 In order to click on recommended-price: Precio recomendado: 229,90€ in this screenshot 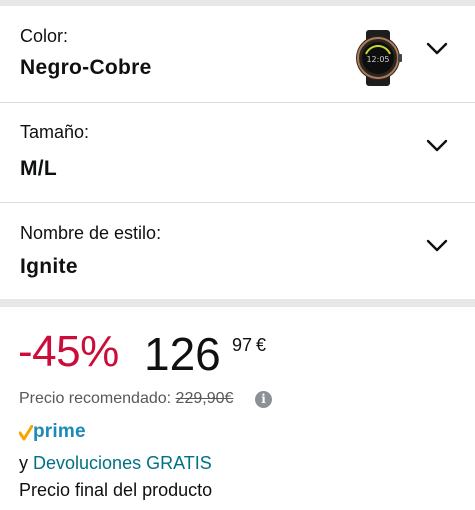, I will do `click(126, 399)`.